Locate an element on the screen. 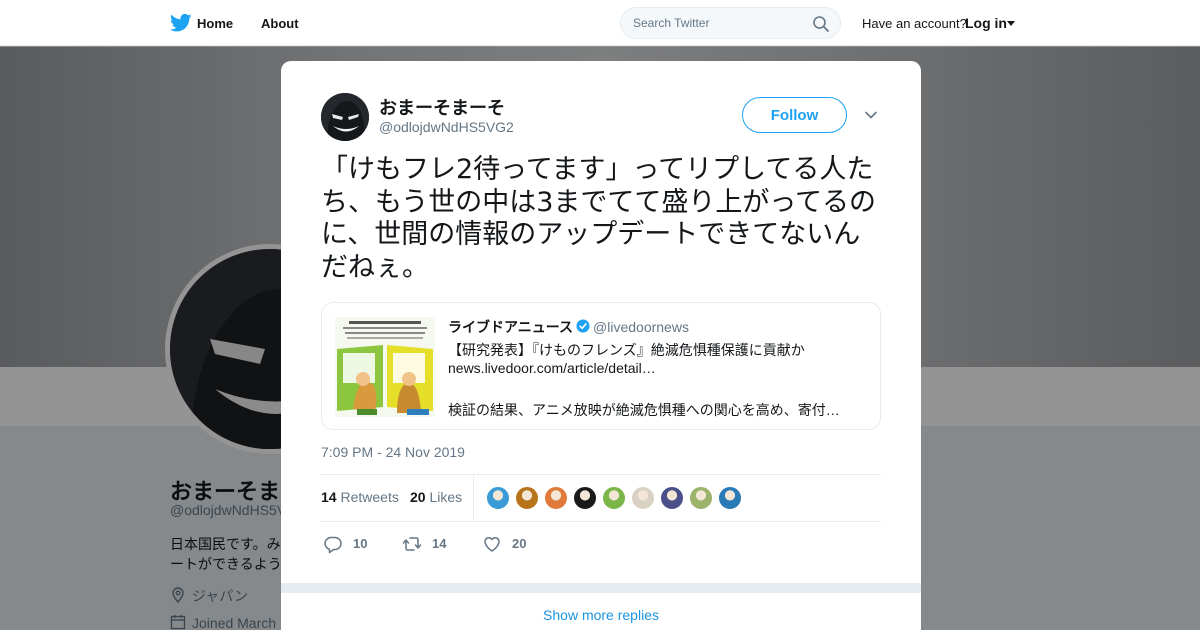 The image size is (1200, 630). quoted-author: ライブドアニュース @livedoornews is located at coordinates (568, 327).